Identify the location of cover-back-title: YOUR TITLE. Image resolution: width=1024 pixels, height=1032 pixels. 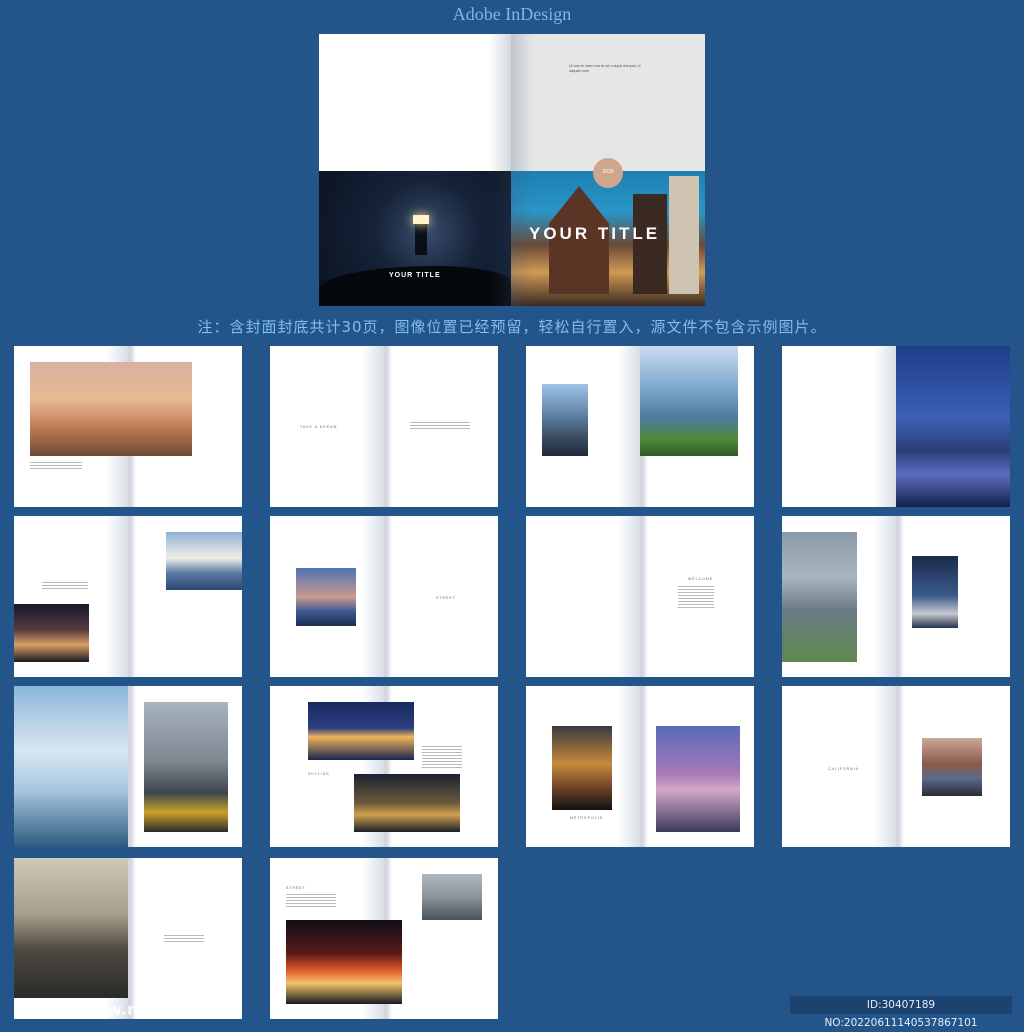
(415, 275).